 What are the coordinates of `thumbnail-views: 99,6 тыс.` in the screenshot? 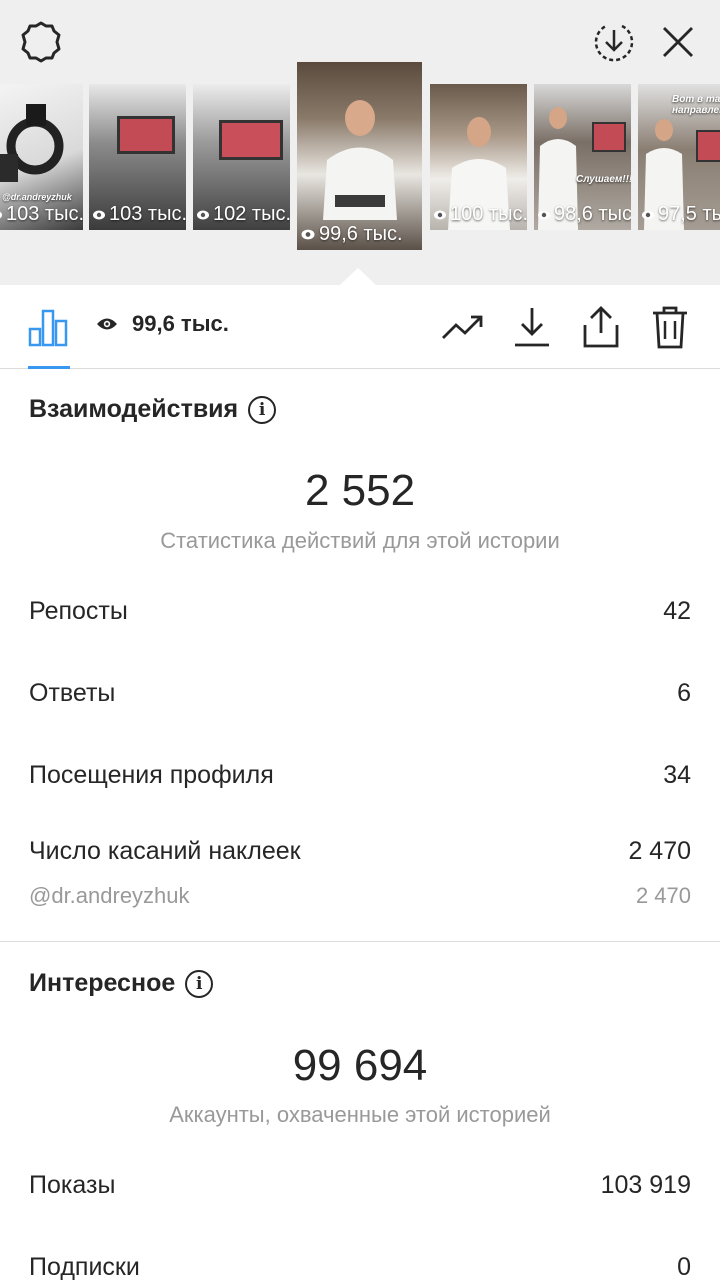 It's located at (351, 234).